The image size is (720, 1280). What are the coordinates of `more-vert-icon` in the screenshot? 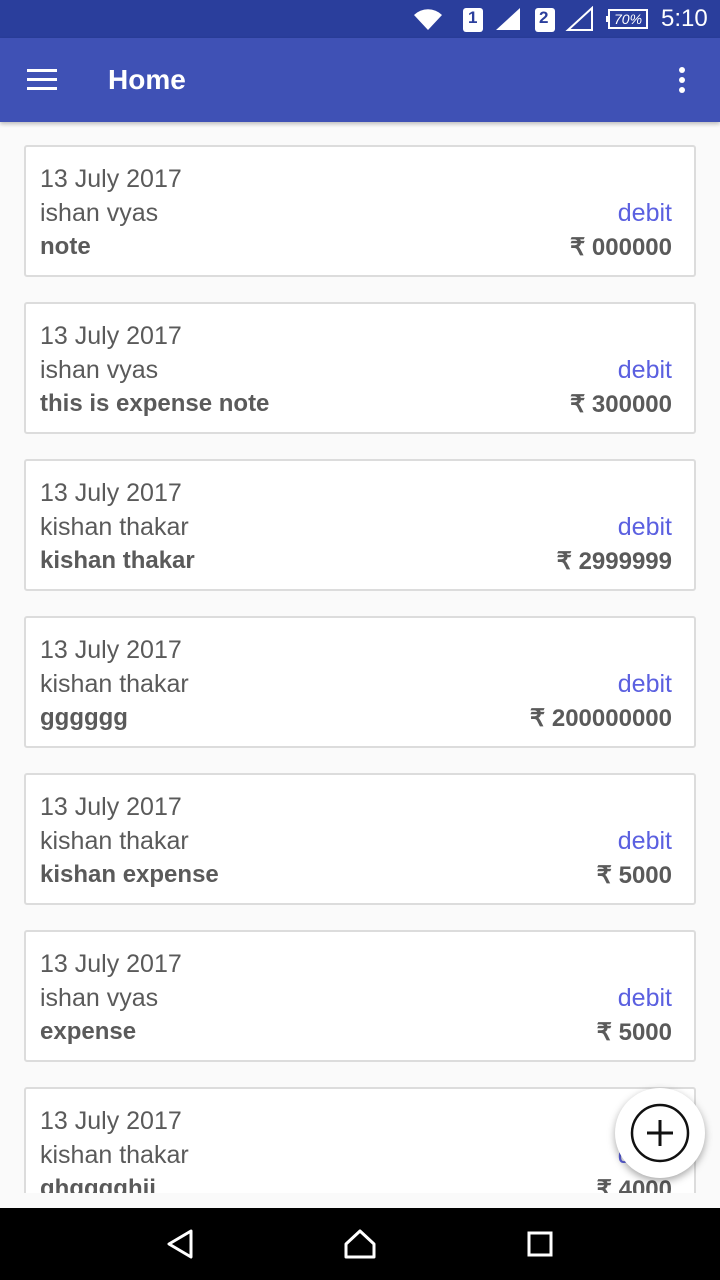 It's located at (682, 80).